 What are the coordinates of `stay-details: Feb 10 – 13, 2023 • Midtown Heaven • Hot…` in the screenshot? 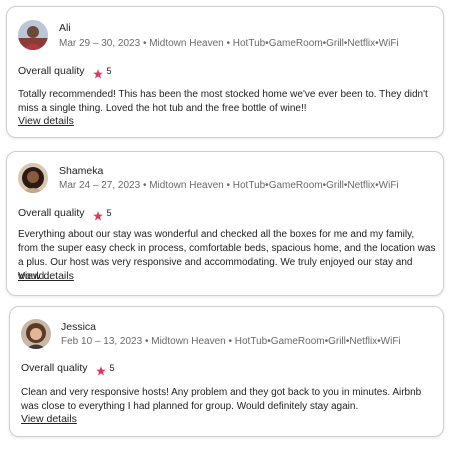 It's located at (231, 341).